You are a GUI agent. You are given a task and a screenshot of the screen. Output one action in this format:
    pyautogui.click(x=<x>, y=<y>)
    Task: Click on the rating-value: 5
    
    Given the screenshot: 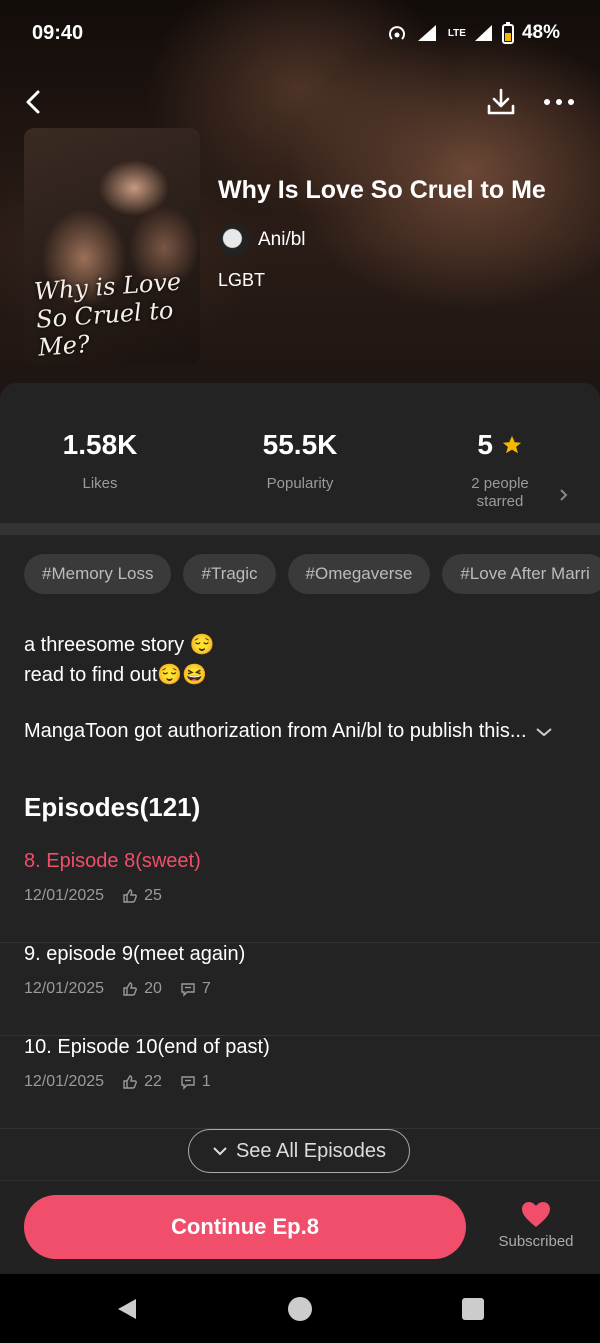 What is the action you would take?
    pyautogui.click(x=485, y=444)
    